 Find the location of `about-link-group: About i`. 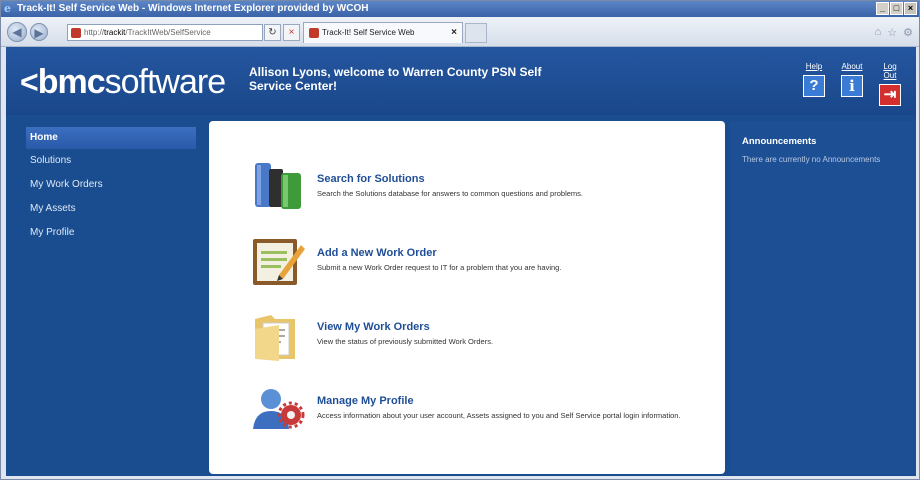

about-link-group: About i is located at coordinates (852, 84).